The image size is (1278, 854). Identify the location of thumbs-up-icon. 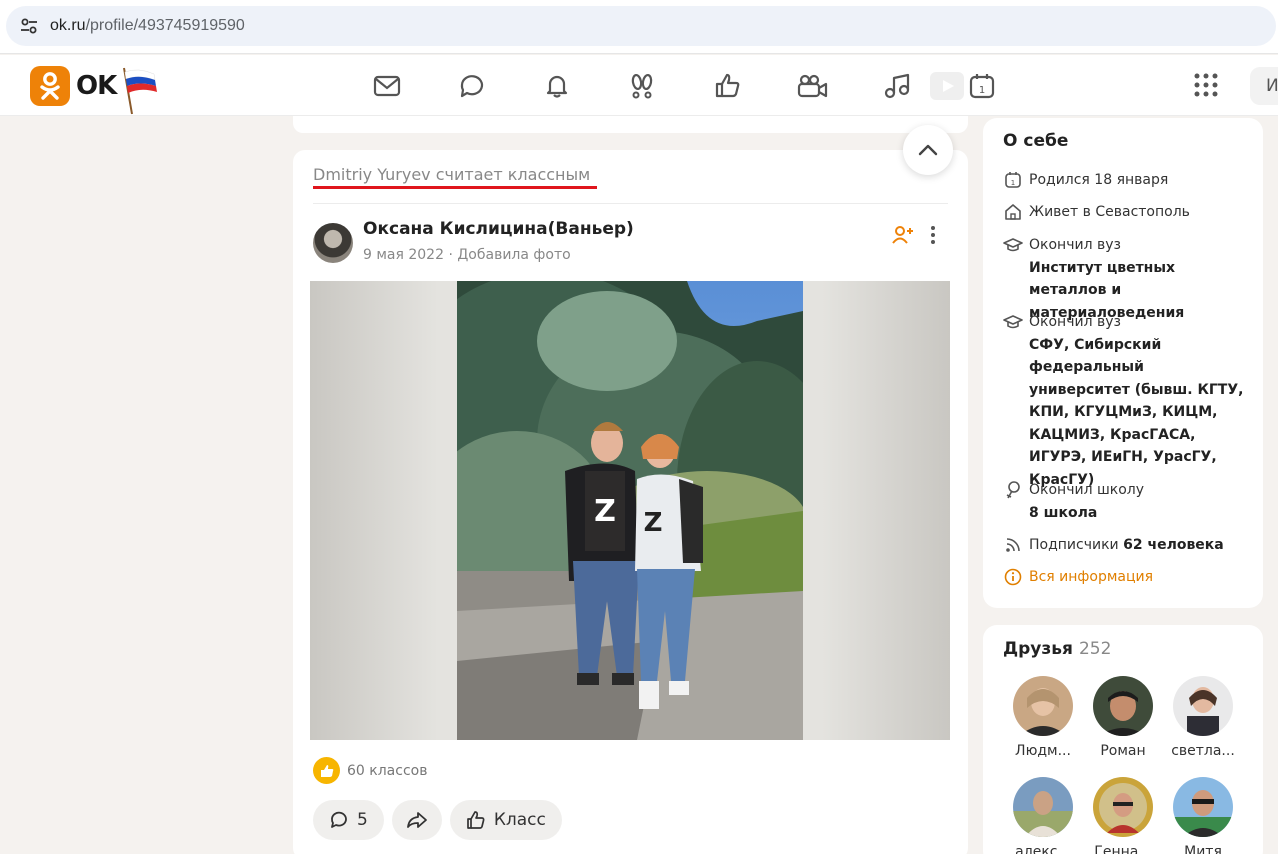
(475, 820).